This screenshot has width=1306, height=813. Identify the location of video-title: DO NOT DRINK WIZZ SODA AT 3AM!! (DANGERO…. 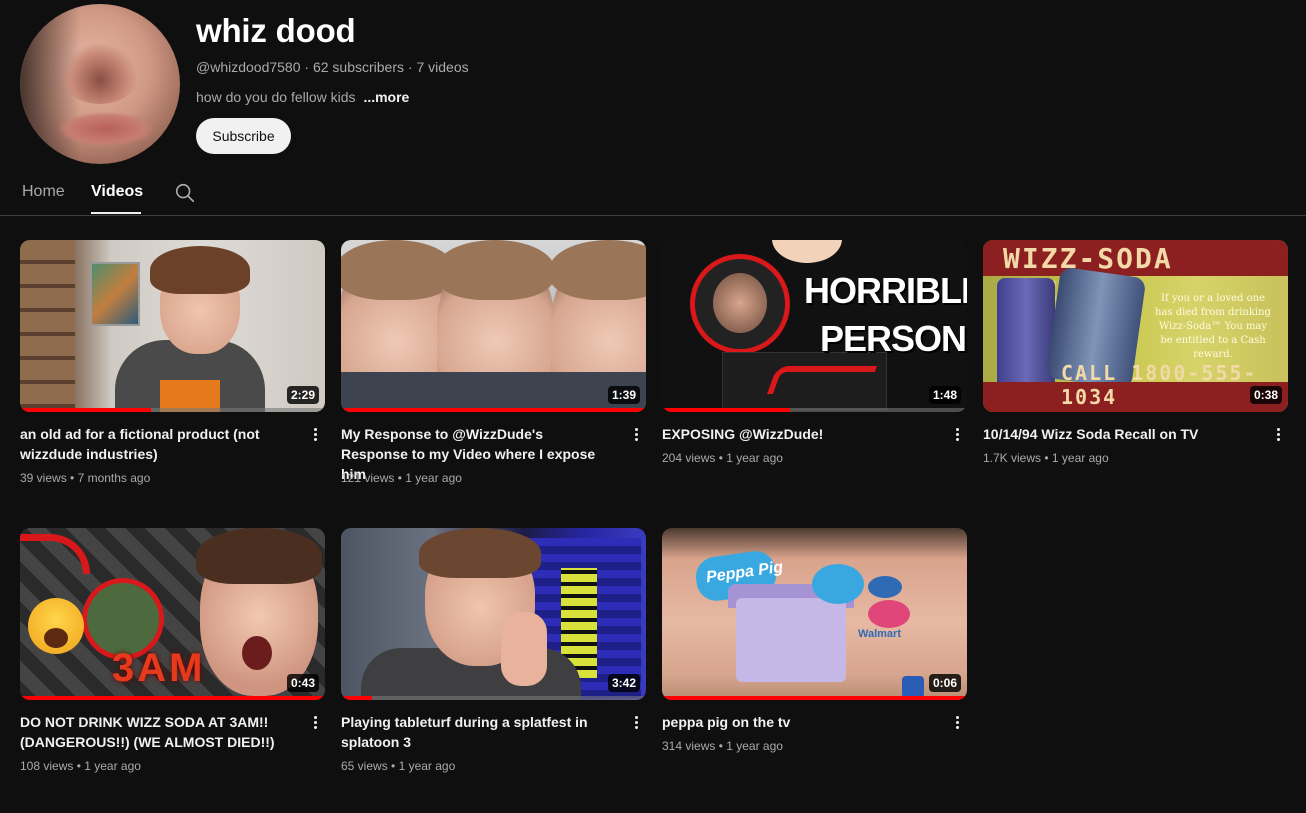
(155, 732).